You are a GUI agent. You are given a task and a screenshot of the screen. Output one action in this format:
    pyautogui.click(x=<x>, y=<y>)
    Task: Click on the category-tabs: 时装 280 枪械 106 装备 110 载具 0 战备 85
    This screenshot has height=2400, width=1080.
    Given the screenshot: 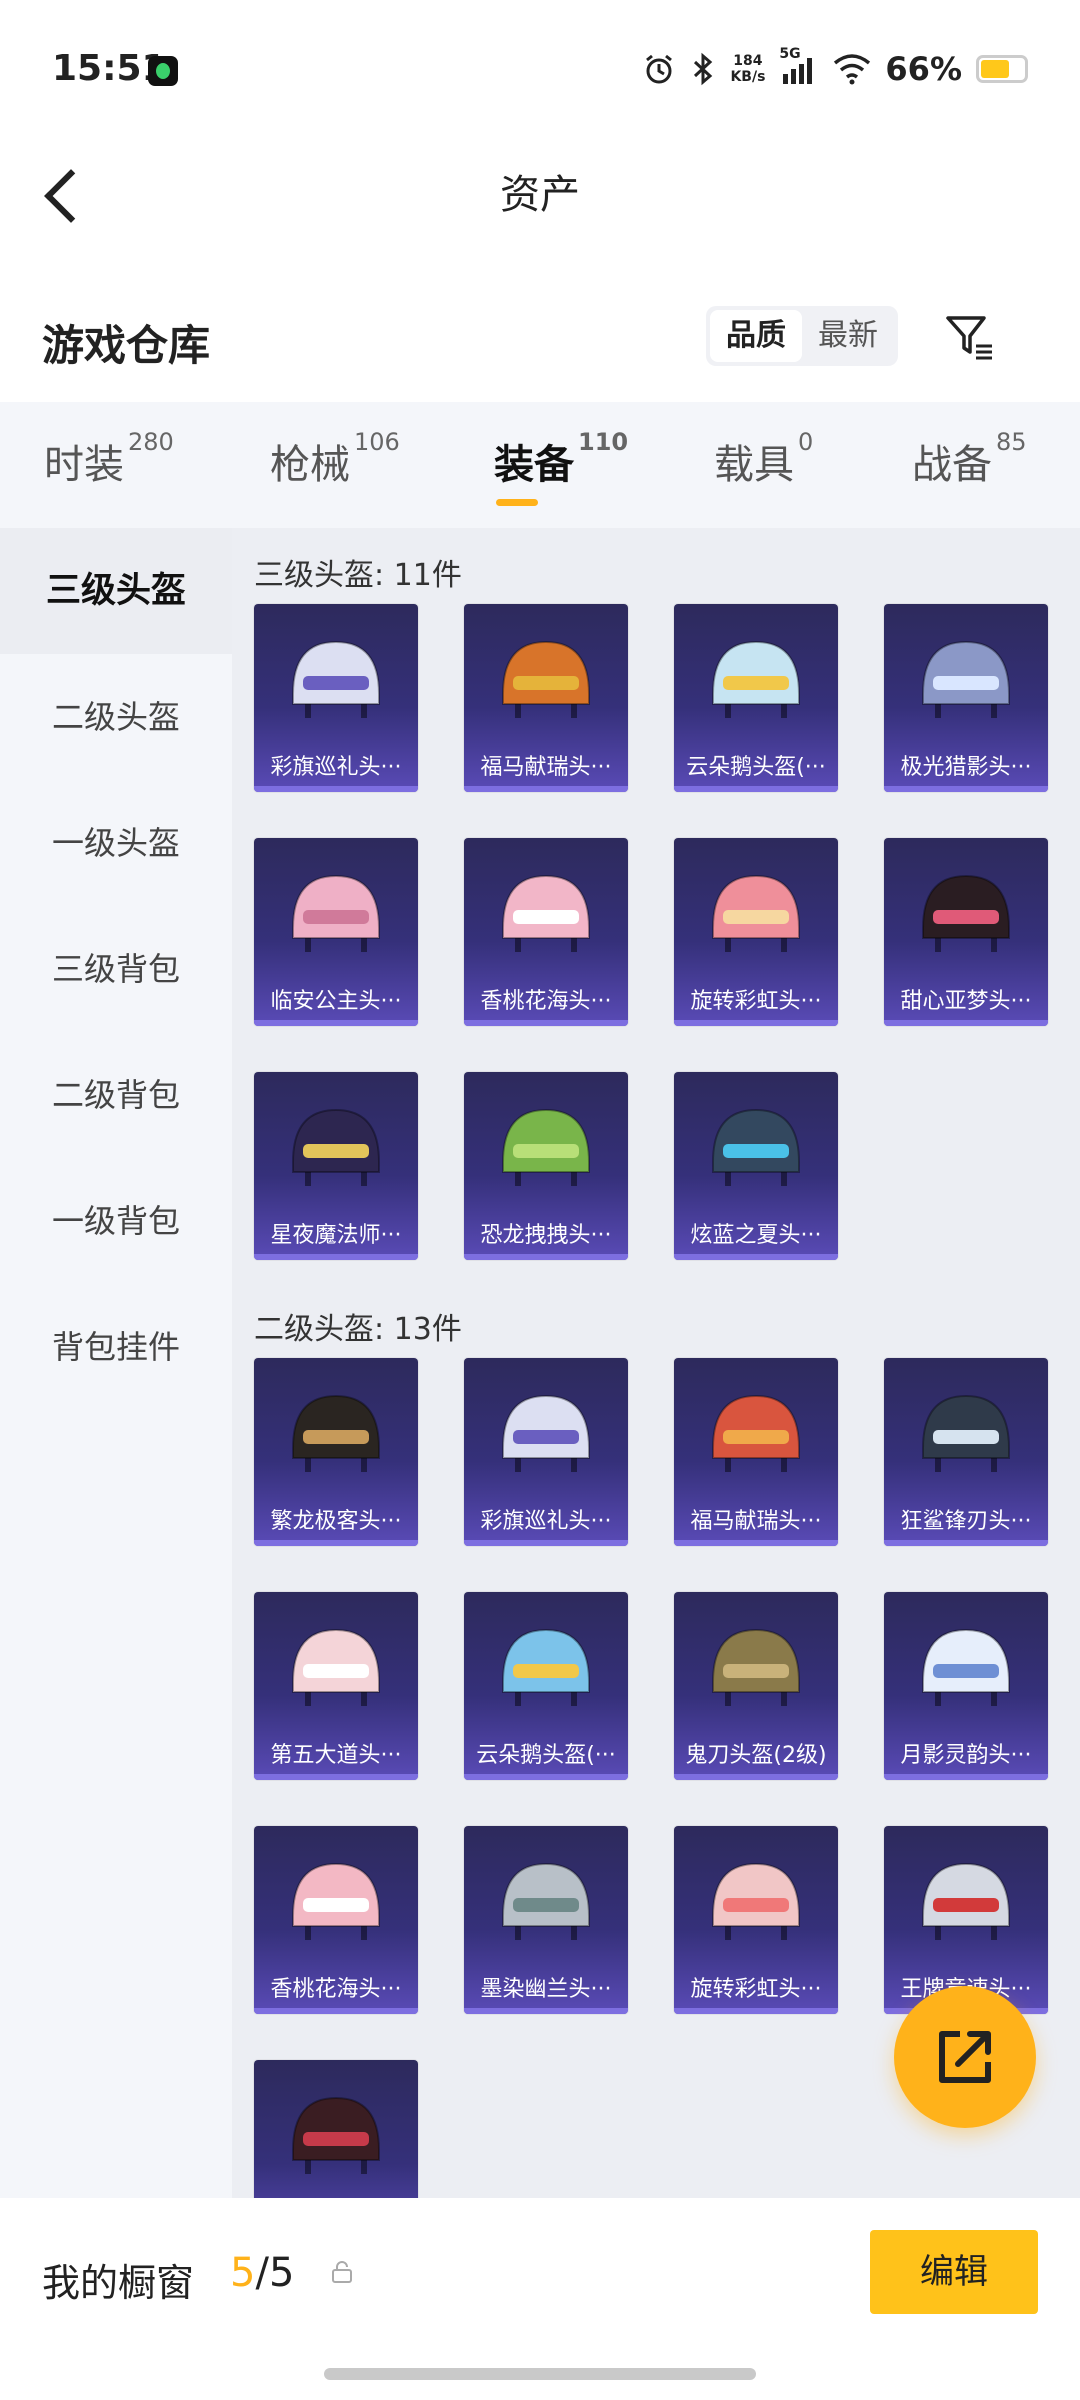 What is the action you would take?
    pyautogui.click(x=540, y=465)
    